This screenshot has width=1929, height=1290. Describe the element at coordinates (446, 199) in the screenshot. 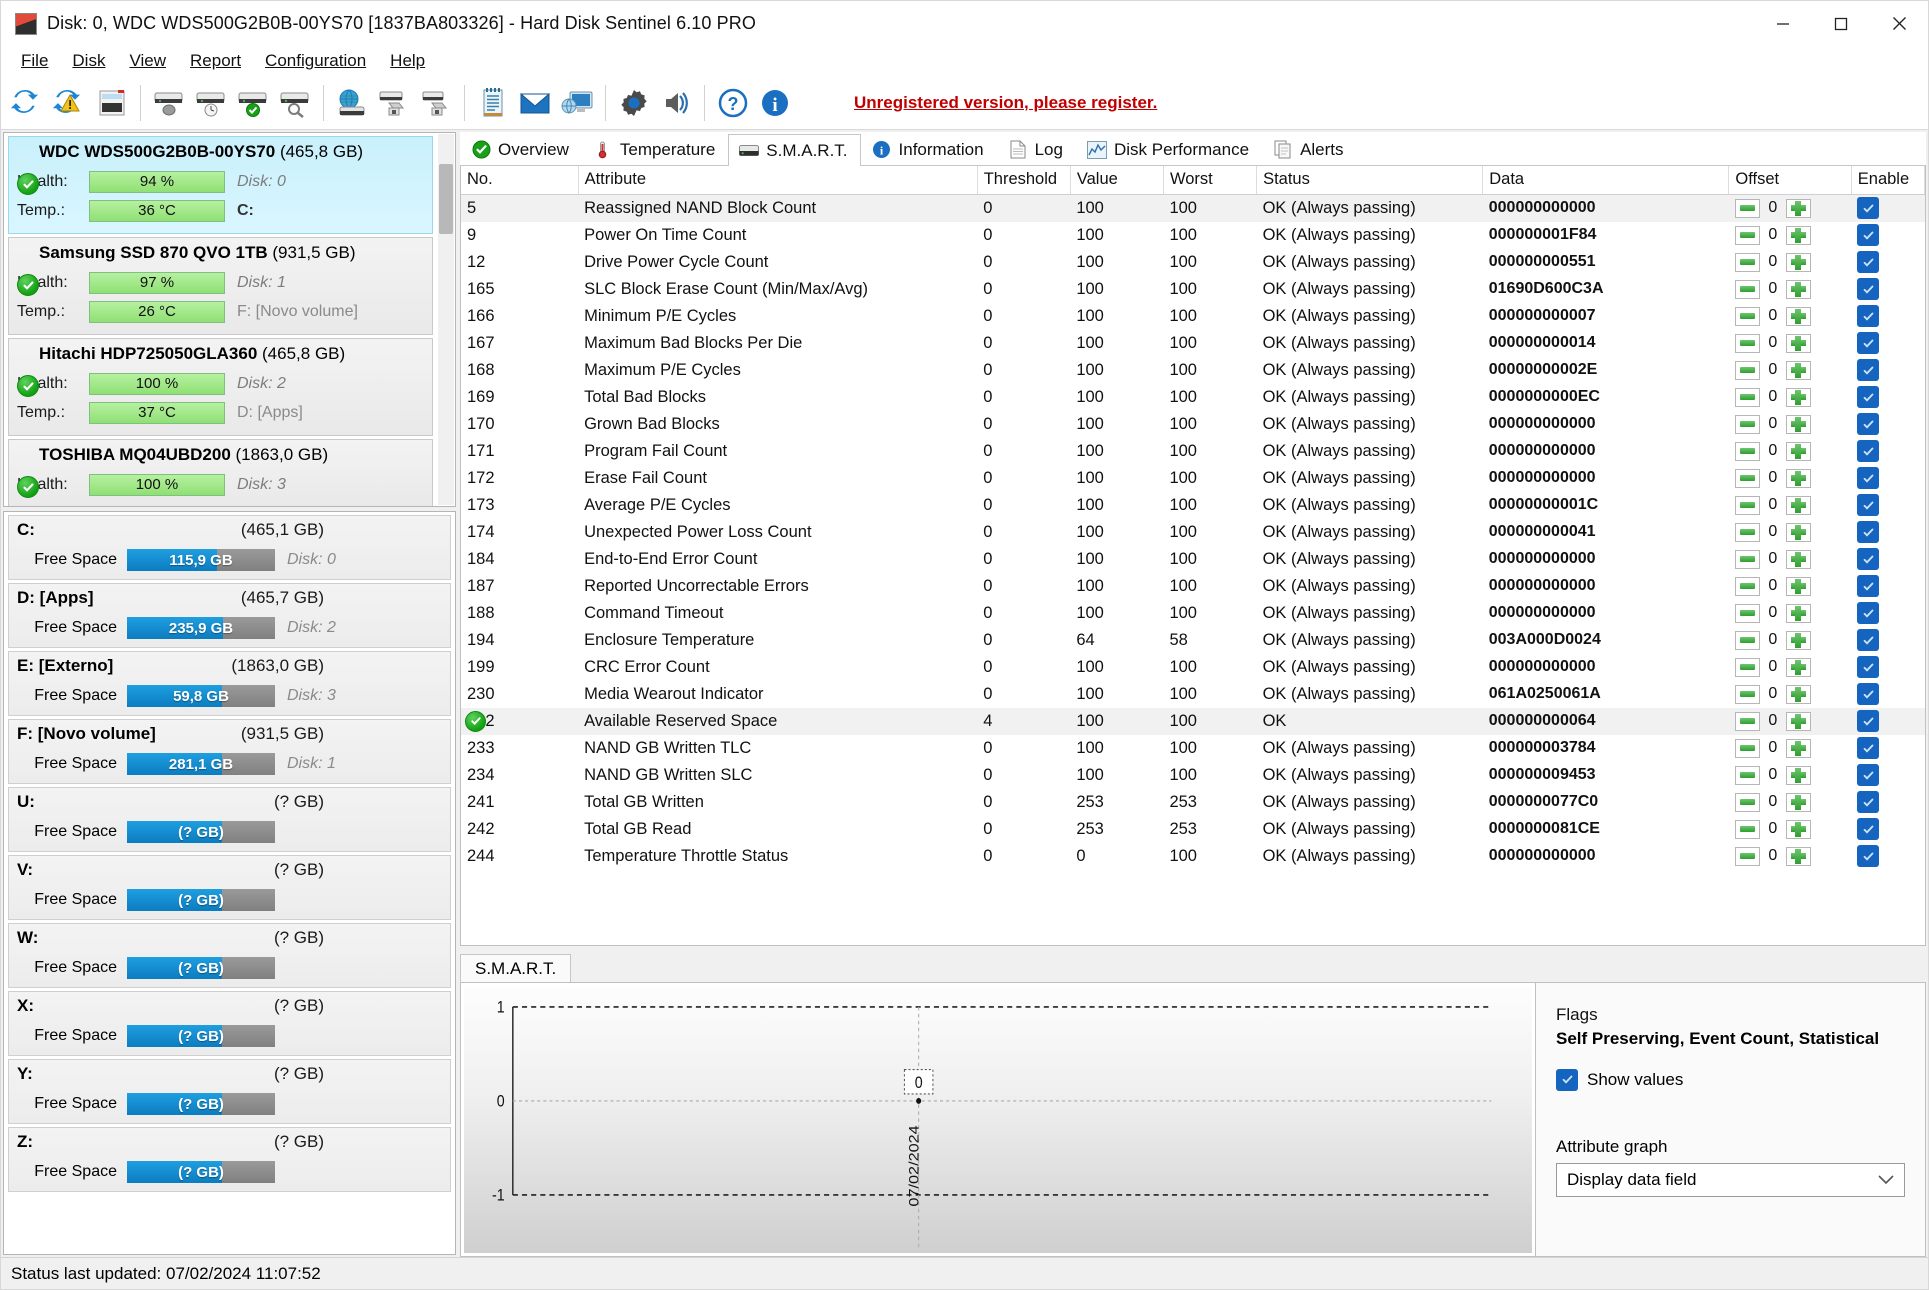

I see `disk-list-scroll-thumb` at that location.